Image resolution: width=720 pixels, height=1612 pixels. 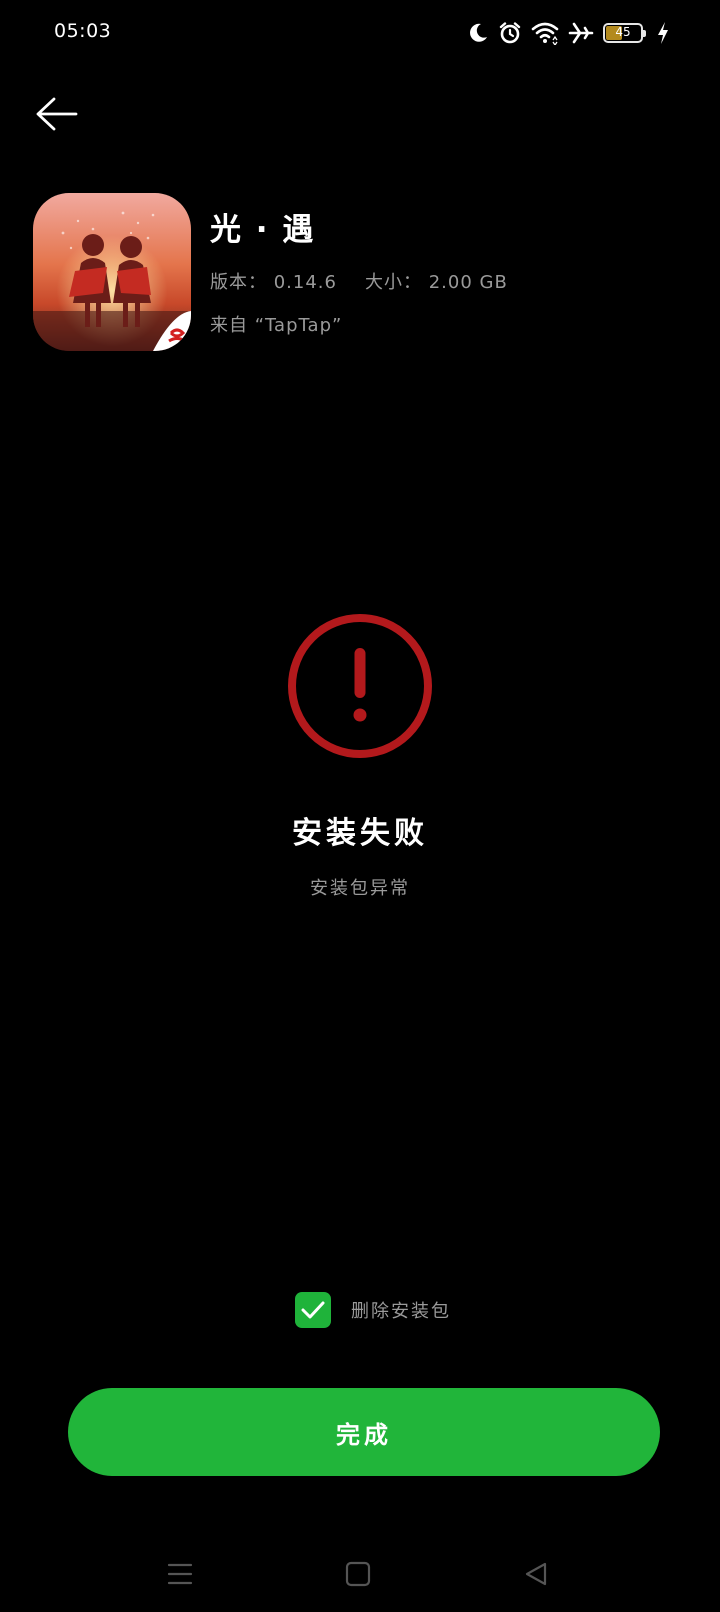 What do you see at coordinates (436, 282) in the screenshot?
I see `app-size: 大小： 2.00 GB` at bounding box center [436, 282].